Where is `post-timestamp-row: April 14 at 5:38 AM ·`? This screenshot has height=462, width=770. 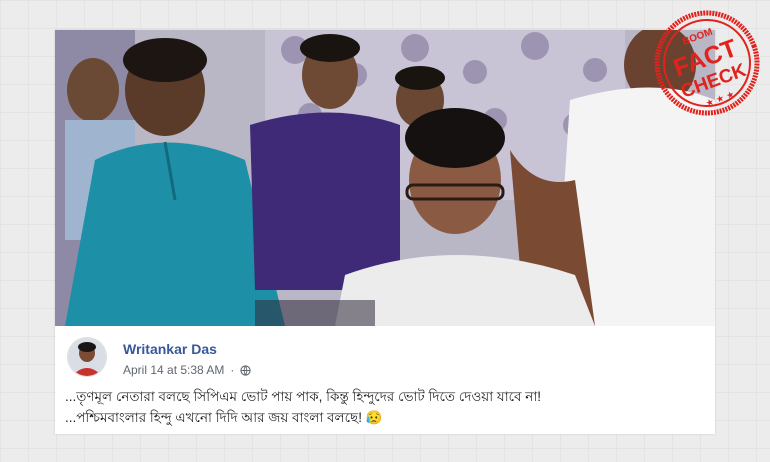 post-timestamp-row: April 14 at 5:38 AM · is located at coordinates (187, 370).